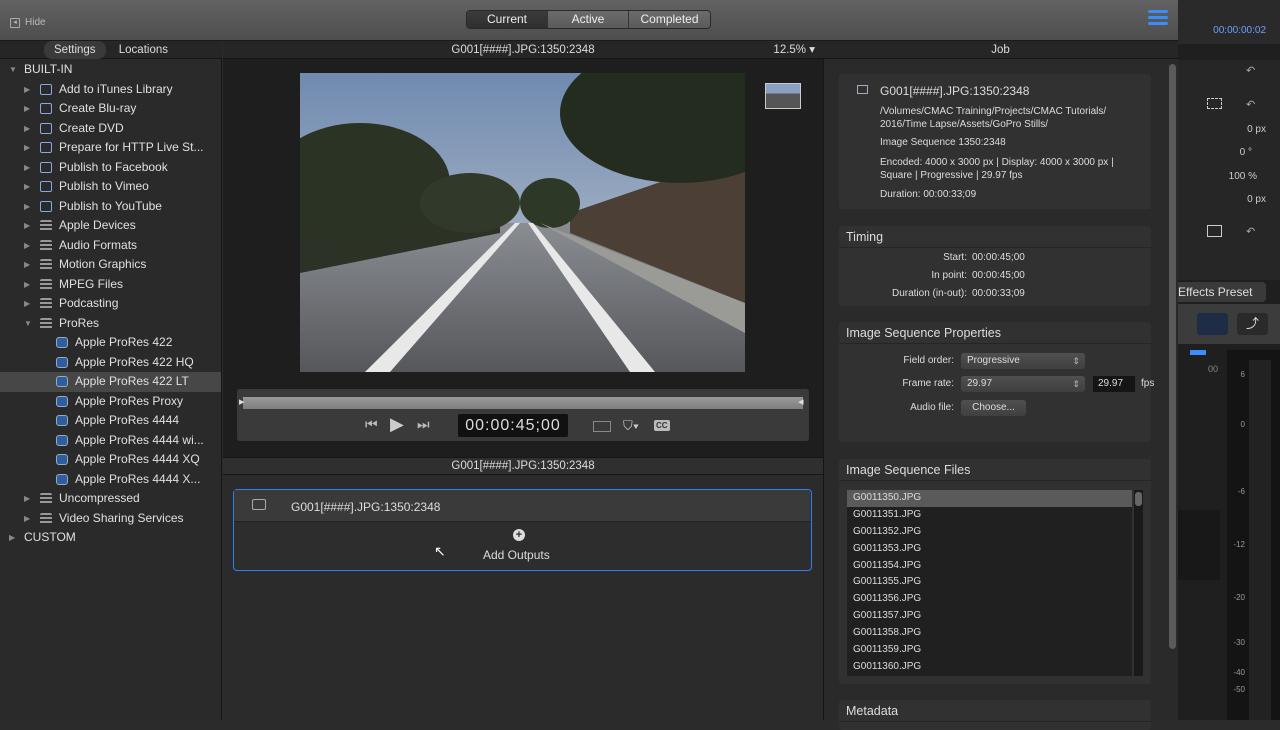 This screenshot has width=1280, height=730. I want to click on sidebar-item: ▶ Uncompressed, so click(110, 499).